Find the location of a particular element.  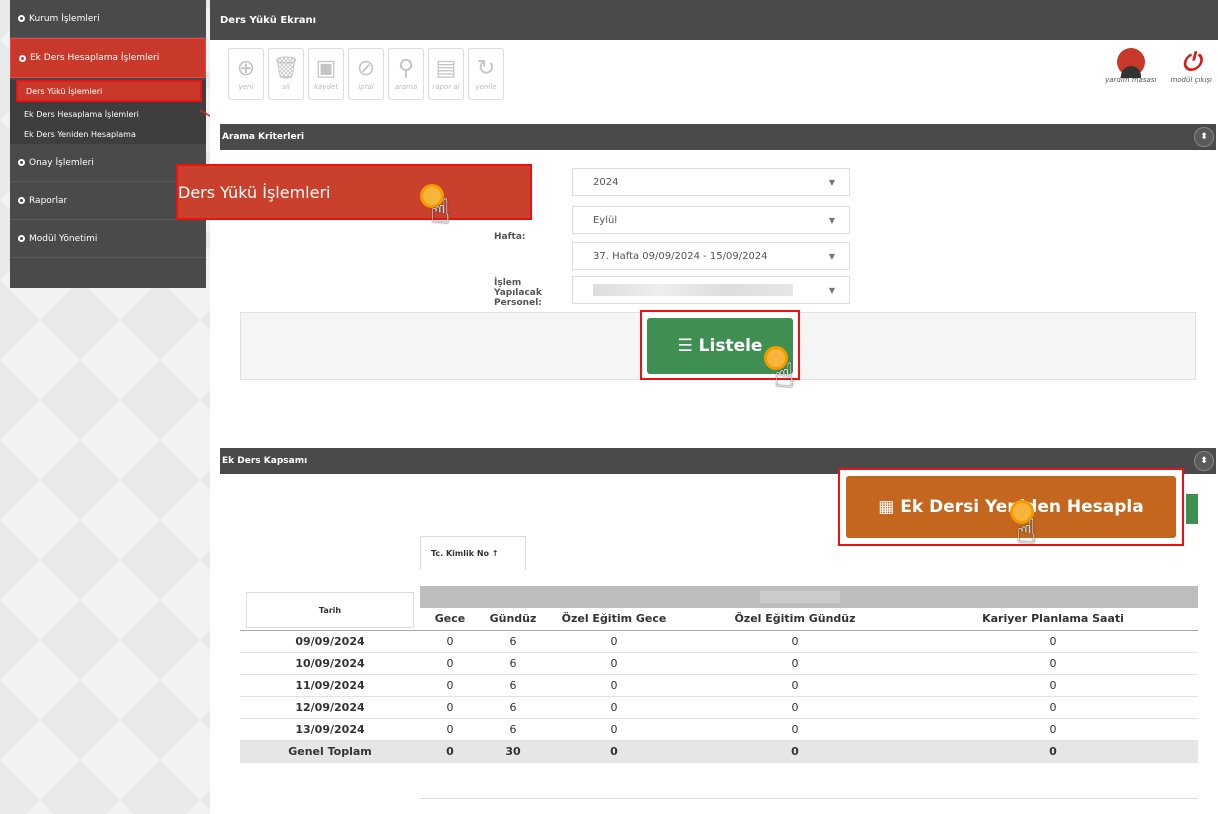

personnel-label: İşlem Yapılacak Personel: is located at coordinates (518, 293).